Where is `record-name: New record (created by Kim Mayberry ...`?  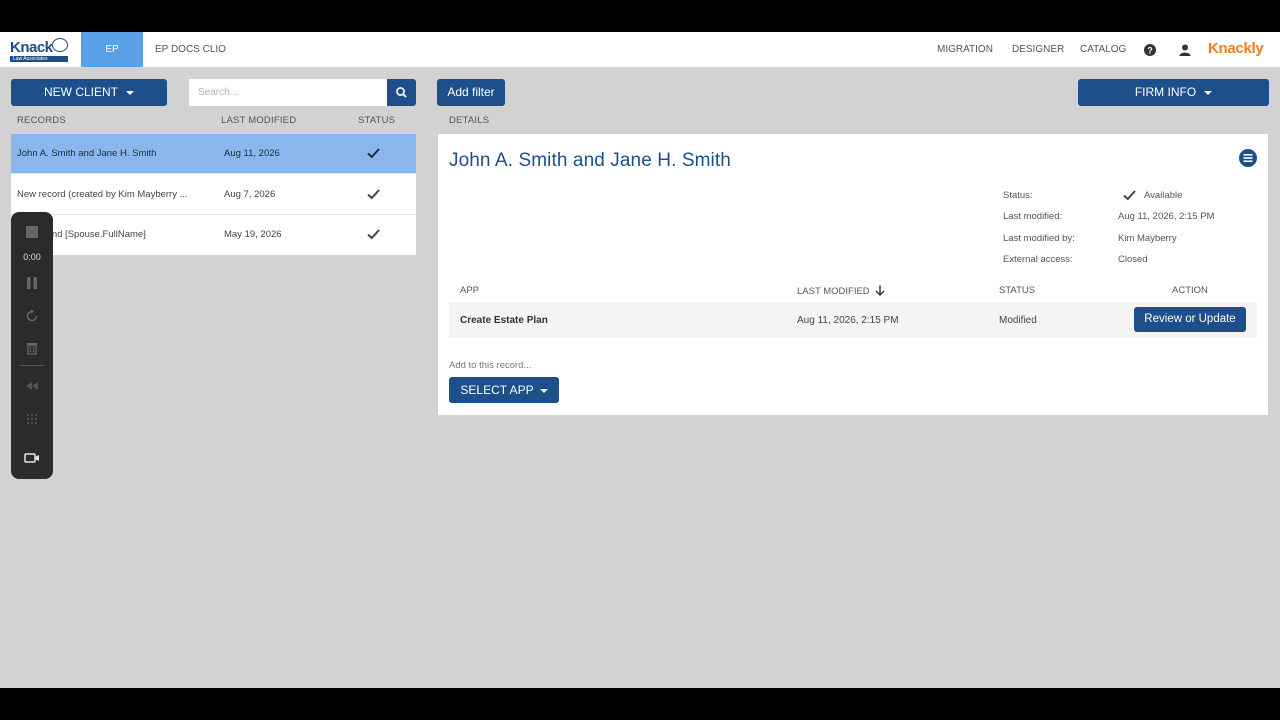
record-name: New record (created by Kim Mayberry ... is located at coordinates (102, 194).